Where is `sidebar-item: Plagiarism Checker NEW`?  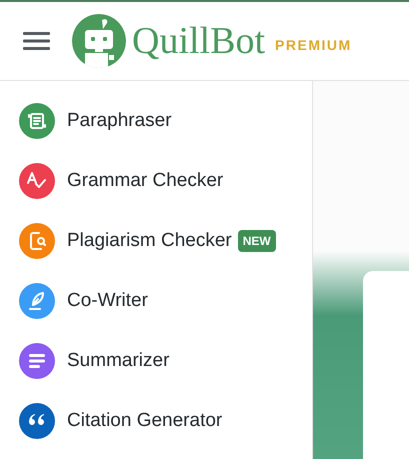 sidebar-item: Plagiarism Checker NEW is located at coordinates (156, 241).